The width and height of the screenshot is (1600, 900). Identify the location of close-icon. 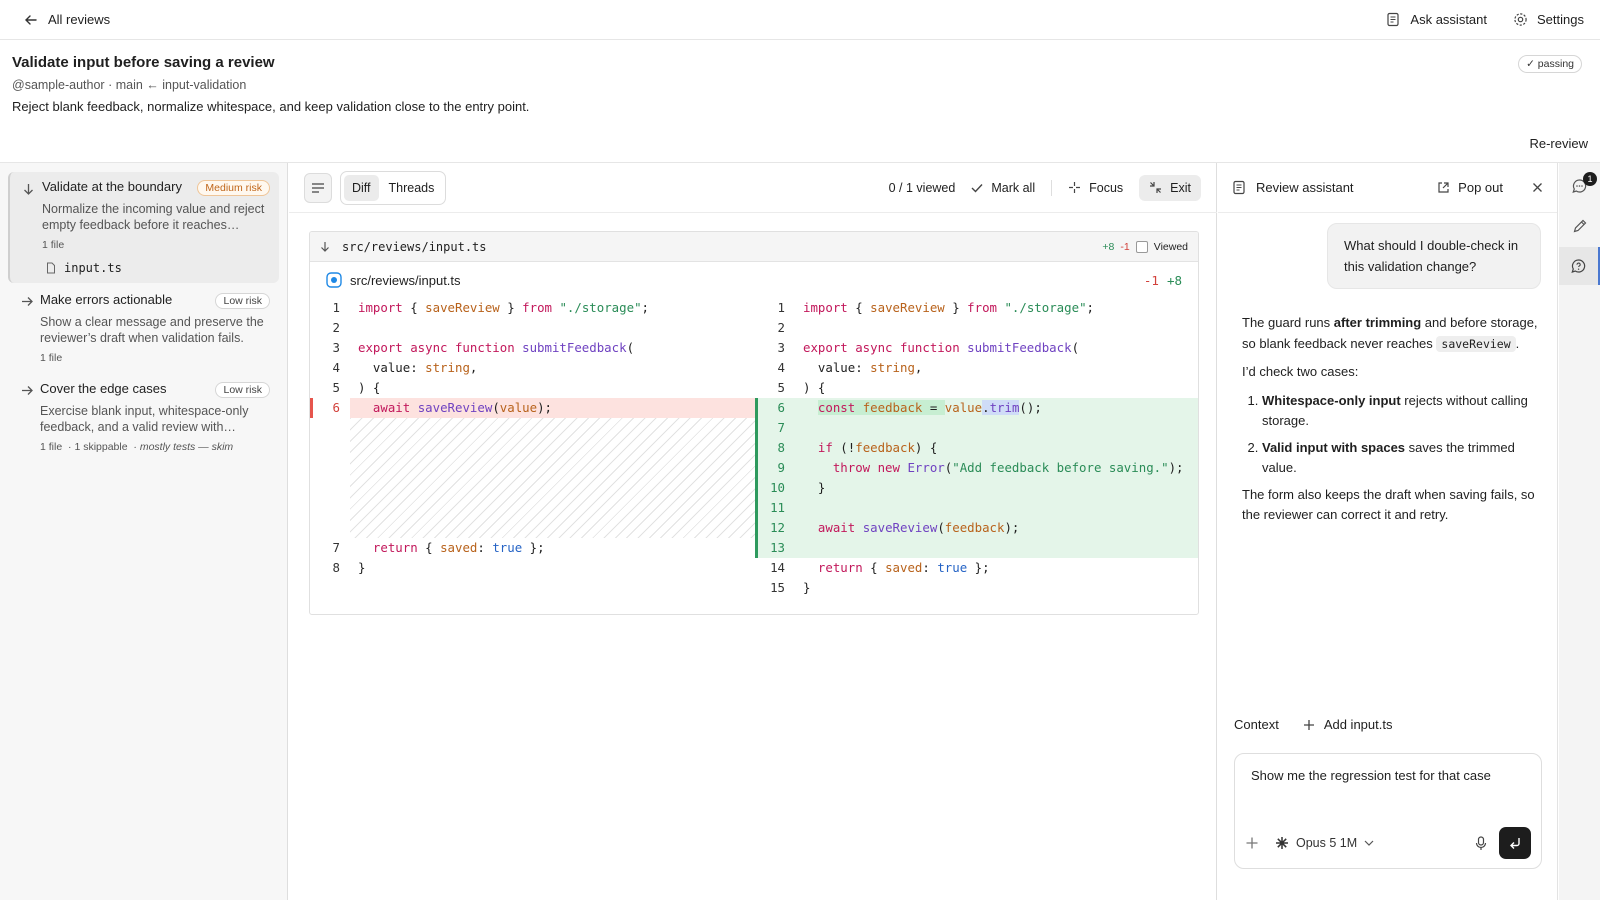
(1537, 187).